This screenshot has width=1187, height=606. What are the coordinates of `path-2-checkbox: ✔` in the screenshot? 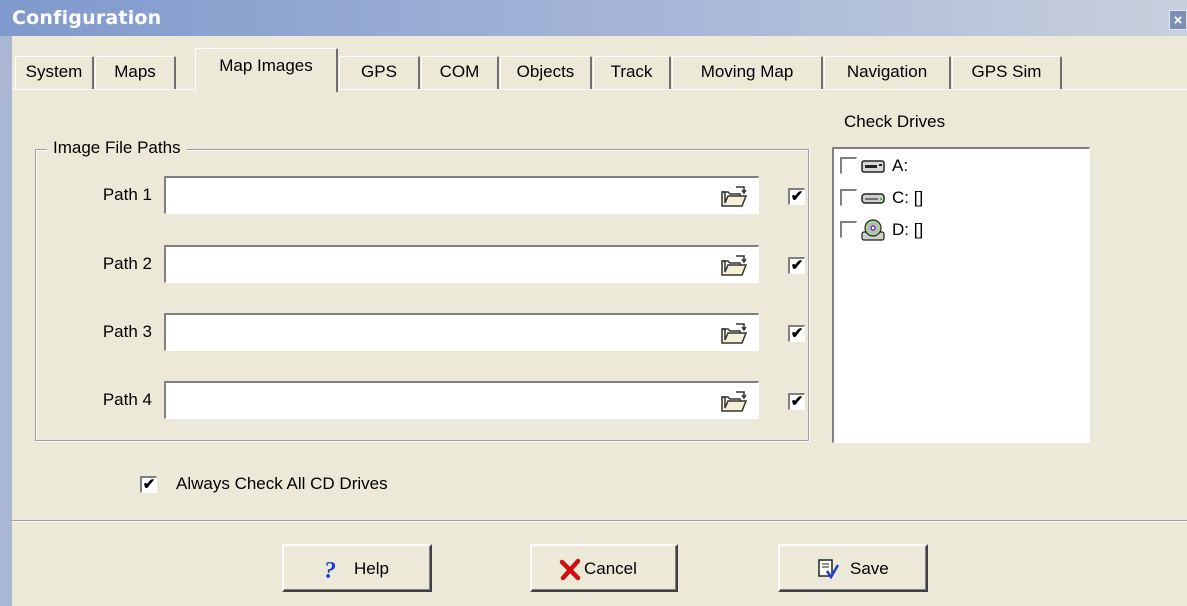 It's located at (796, 265).